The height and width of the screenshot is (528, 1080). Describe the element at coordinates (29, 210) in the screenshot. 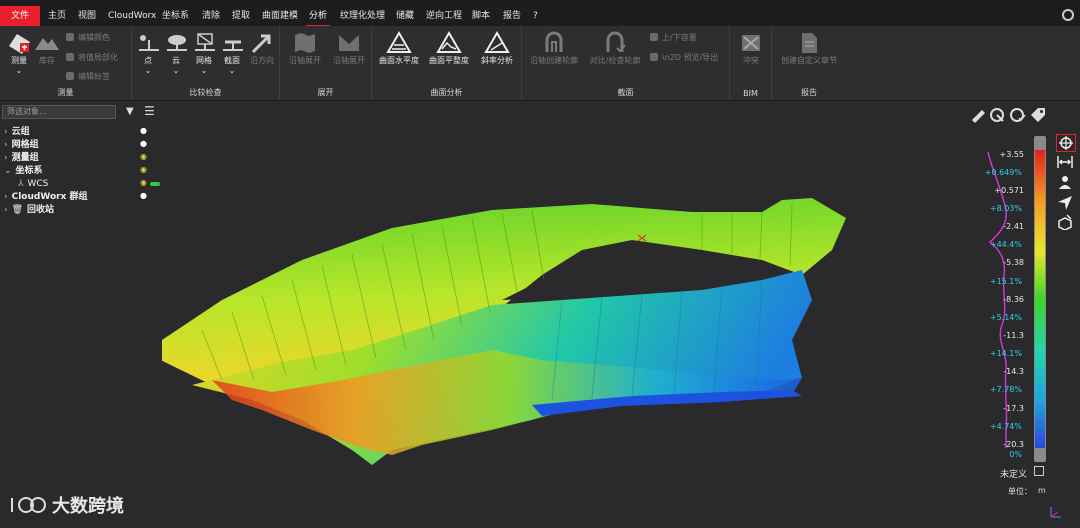

I see `tree-item-recycle-bin: › 🗑 回收站` at that location.